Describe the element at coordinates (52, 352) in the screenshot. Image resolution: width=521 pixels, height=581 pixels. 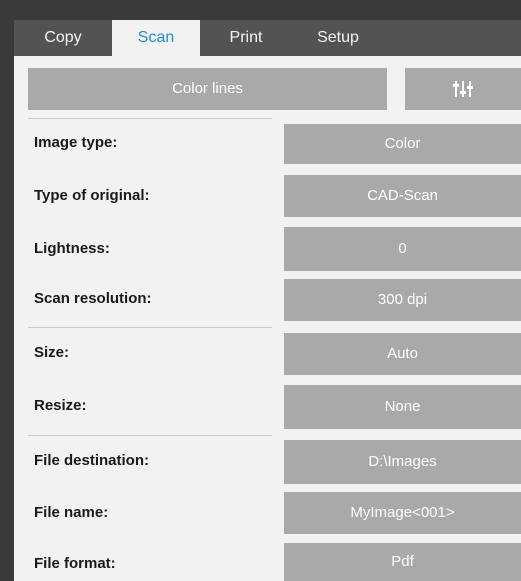
I see `size-label: Size:` at that location.